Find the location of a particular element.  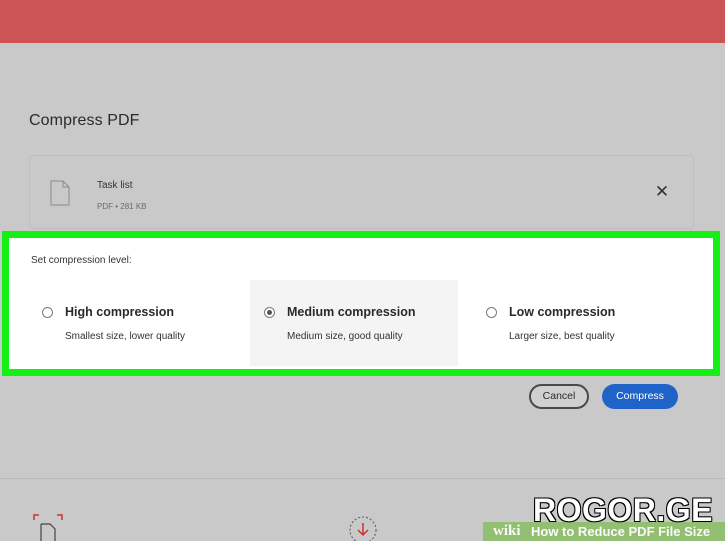

high-compression-radio is located at coordinates (47, 312).